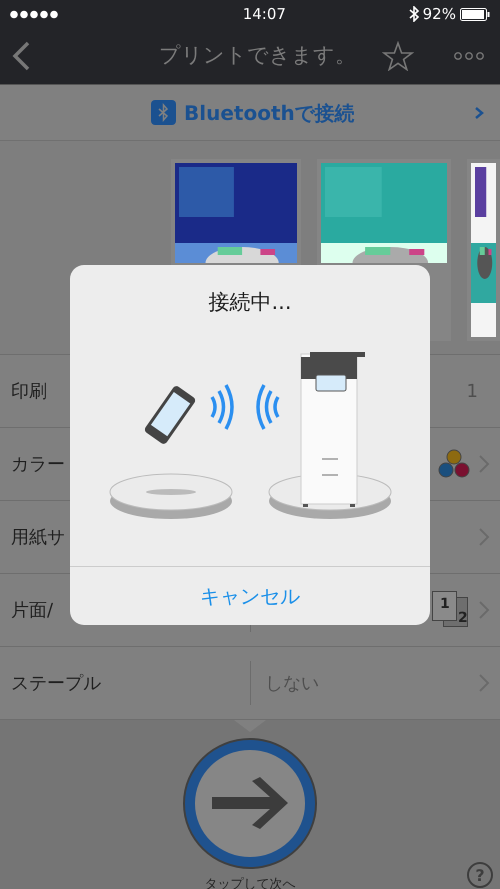  What do you see at coordinates (445, 604) in the screenshot?
I see `page-number: 1` at bounding box center [445, 604].